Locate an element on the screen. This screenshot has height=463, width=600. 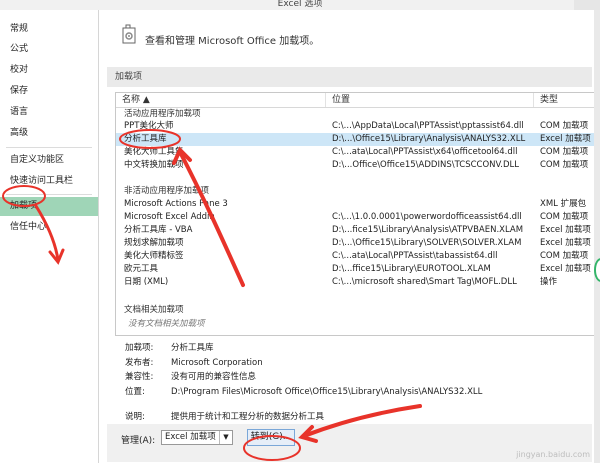
sidebar-item-save: 保存 is located at coordinates (49, 91).